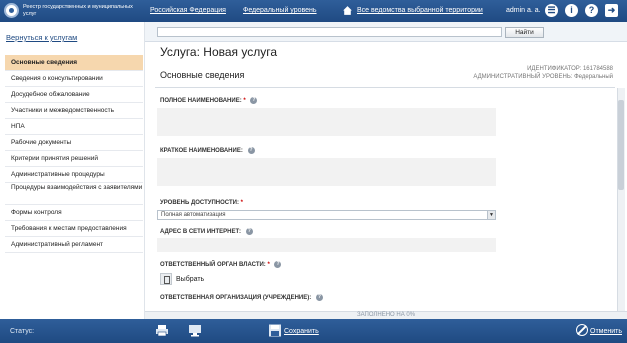  I want to click on page-title: Услуга: Новая услуга, so click(219, 52).